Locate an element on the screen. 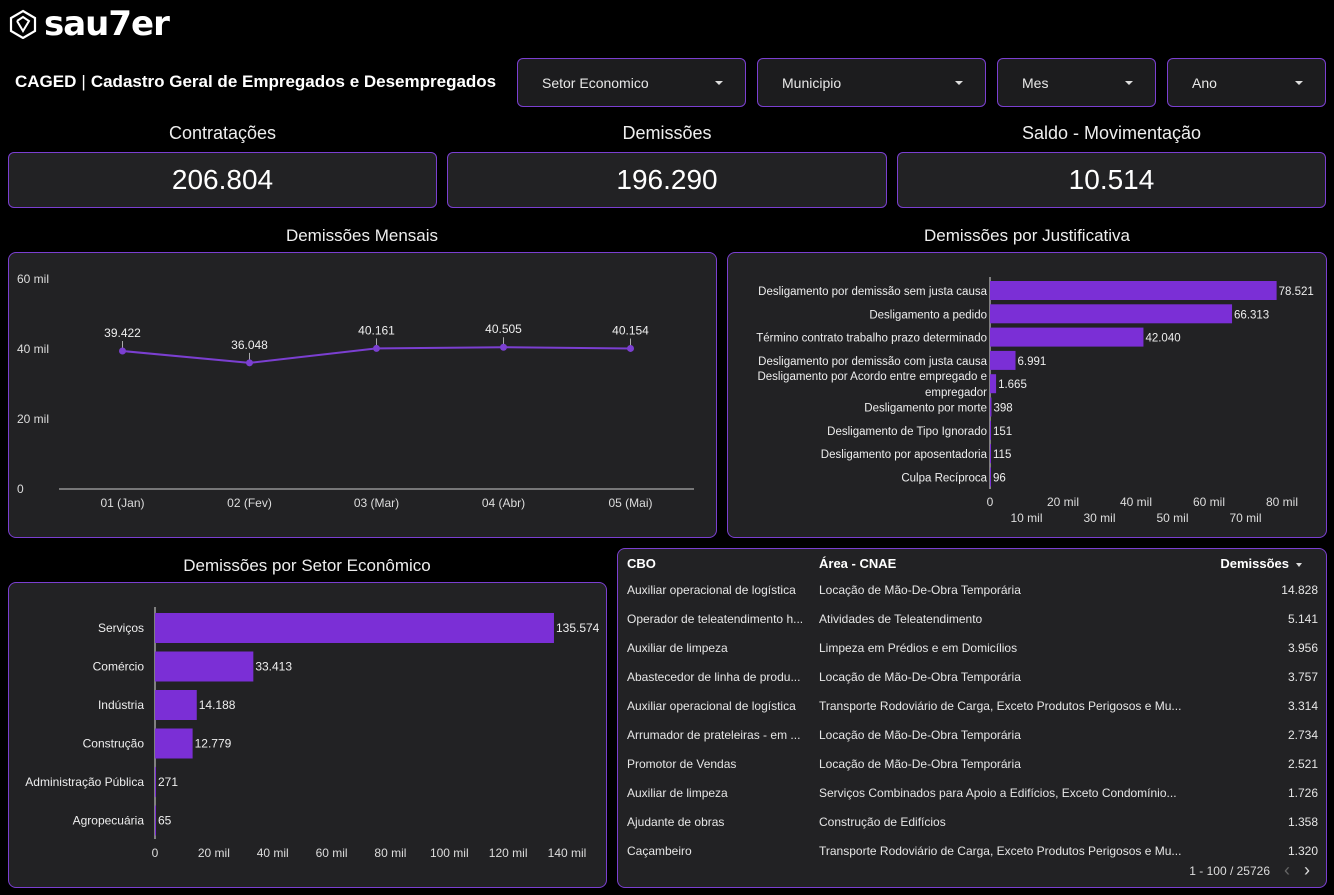  y-tick-label: 40 mil is located at coordinates (33, 349).